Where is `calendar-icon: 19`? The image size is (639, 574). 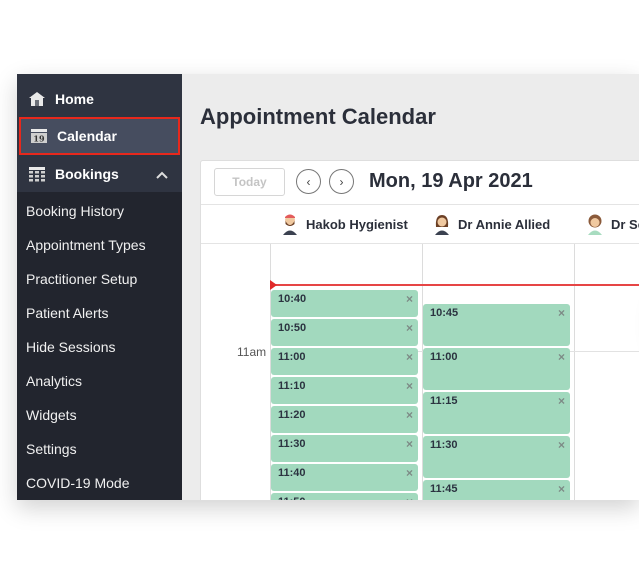
calendar-icon: 19 is located at coordinates (39, 136).